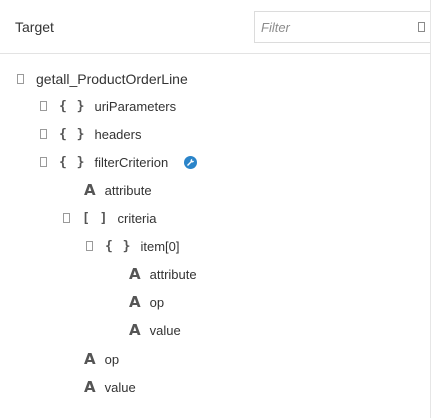  What do you see at coordinates (331, 27) in the screenshot?
I see `filter-input` at bounding box center [331, 27].